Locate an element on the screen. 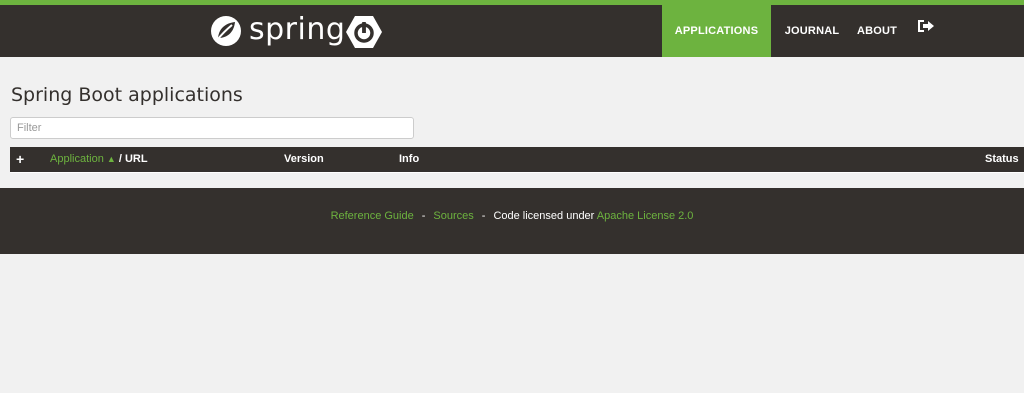 This screenshot has width=1024, height=393. navbar: spring APPLICATIONS JOURNAL ABOUT is located at coordinates (512, 31).